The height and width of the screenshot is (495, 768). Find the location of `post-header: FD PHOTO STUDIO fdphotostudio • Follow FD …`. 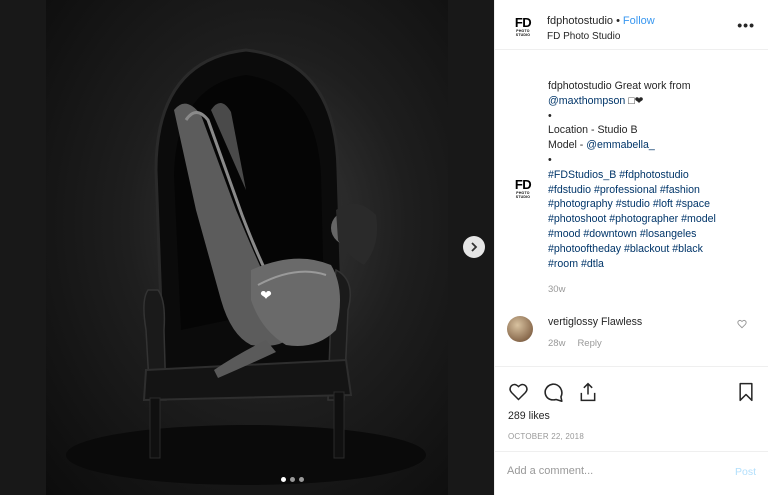

post-header: FD PHOTO STUDIO fdphotostudio • Follow FD … is located at coordinates (631, 25).